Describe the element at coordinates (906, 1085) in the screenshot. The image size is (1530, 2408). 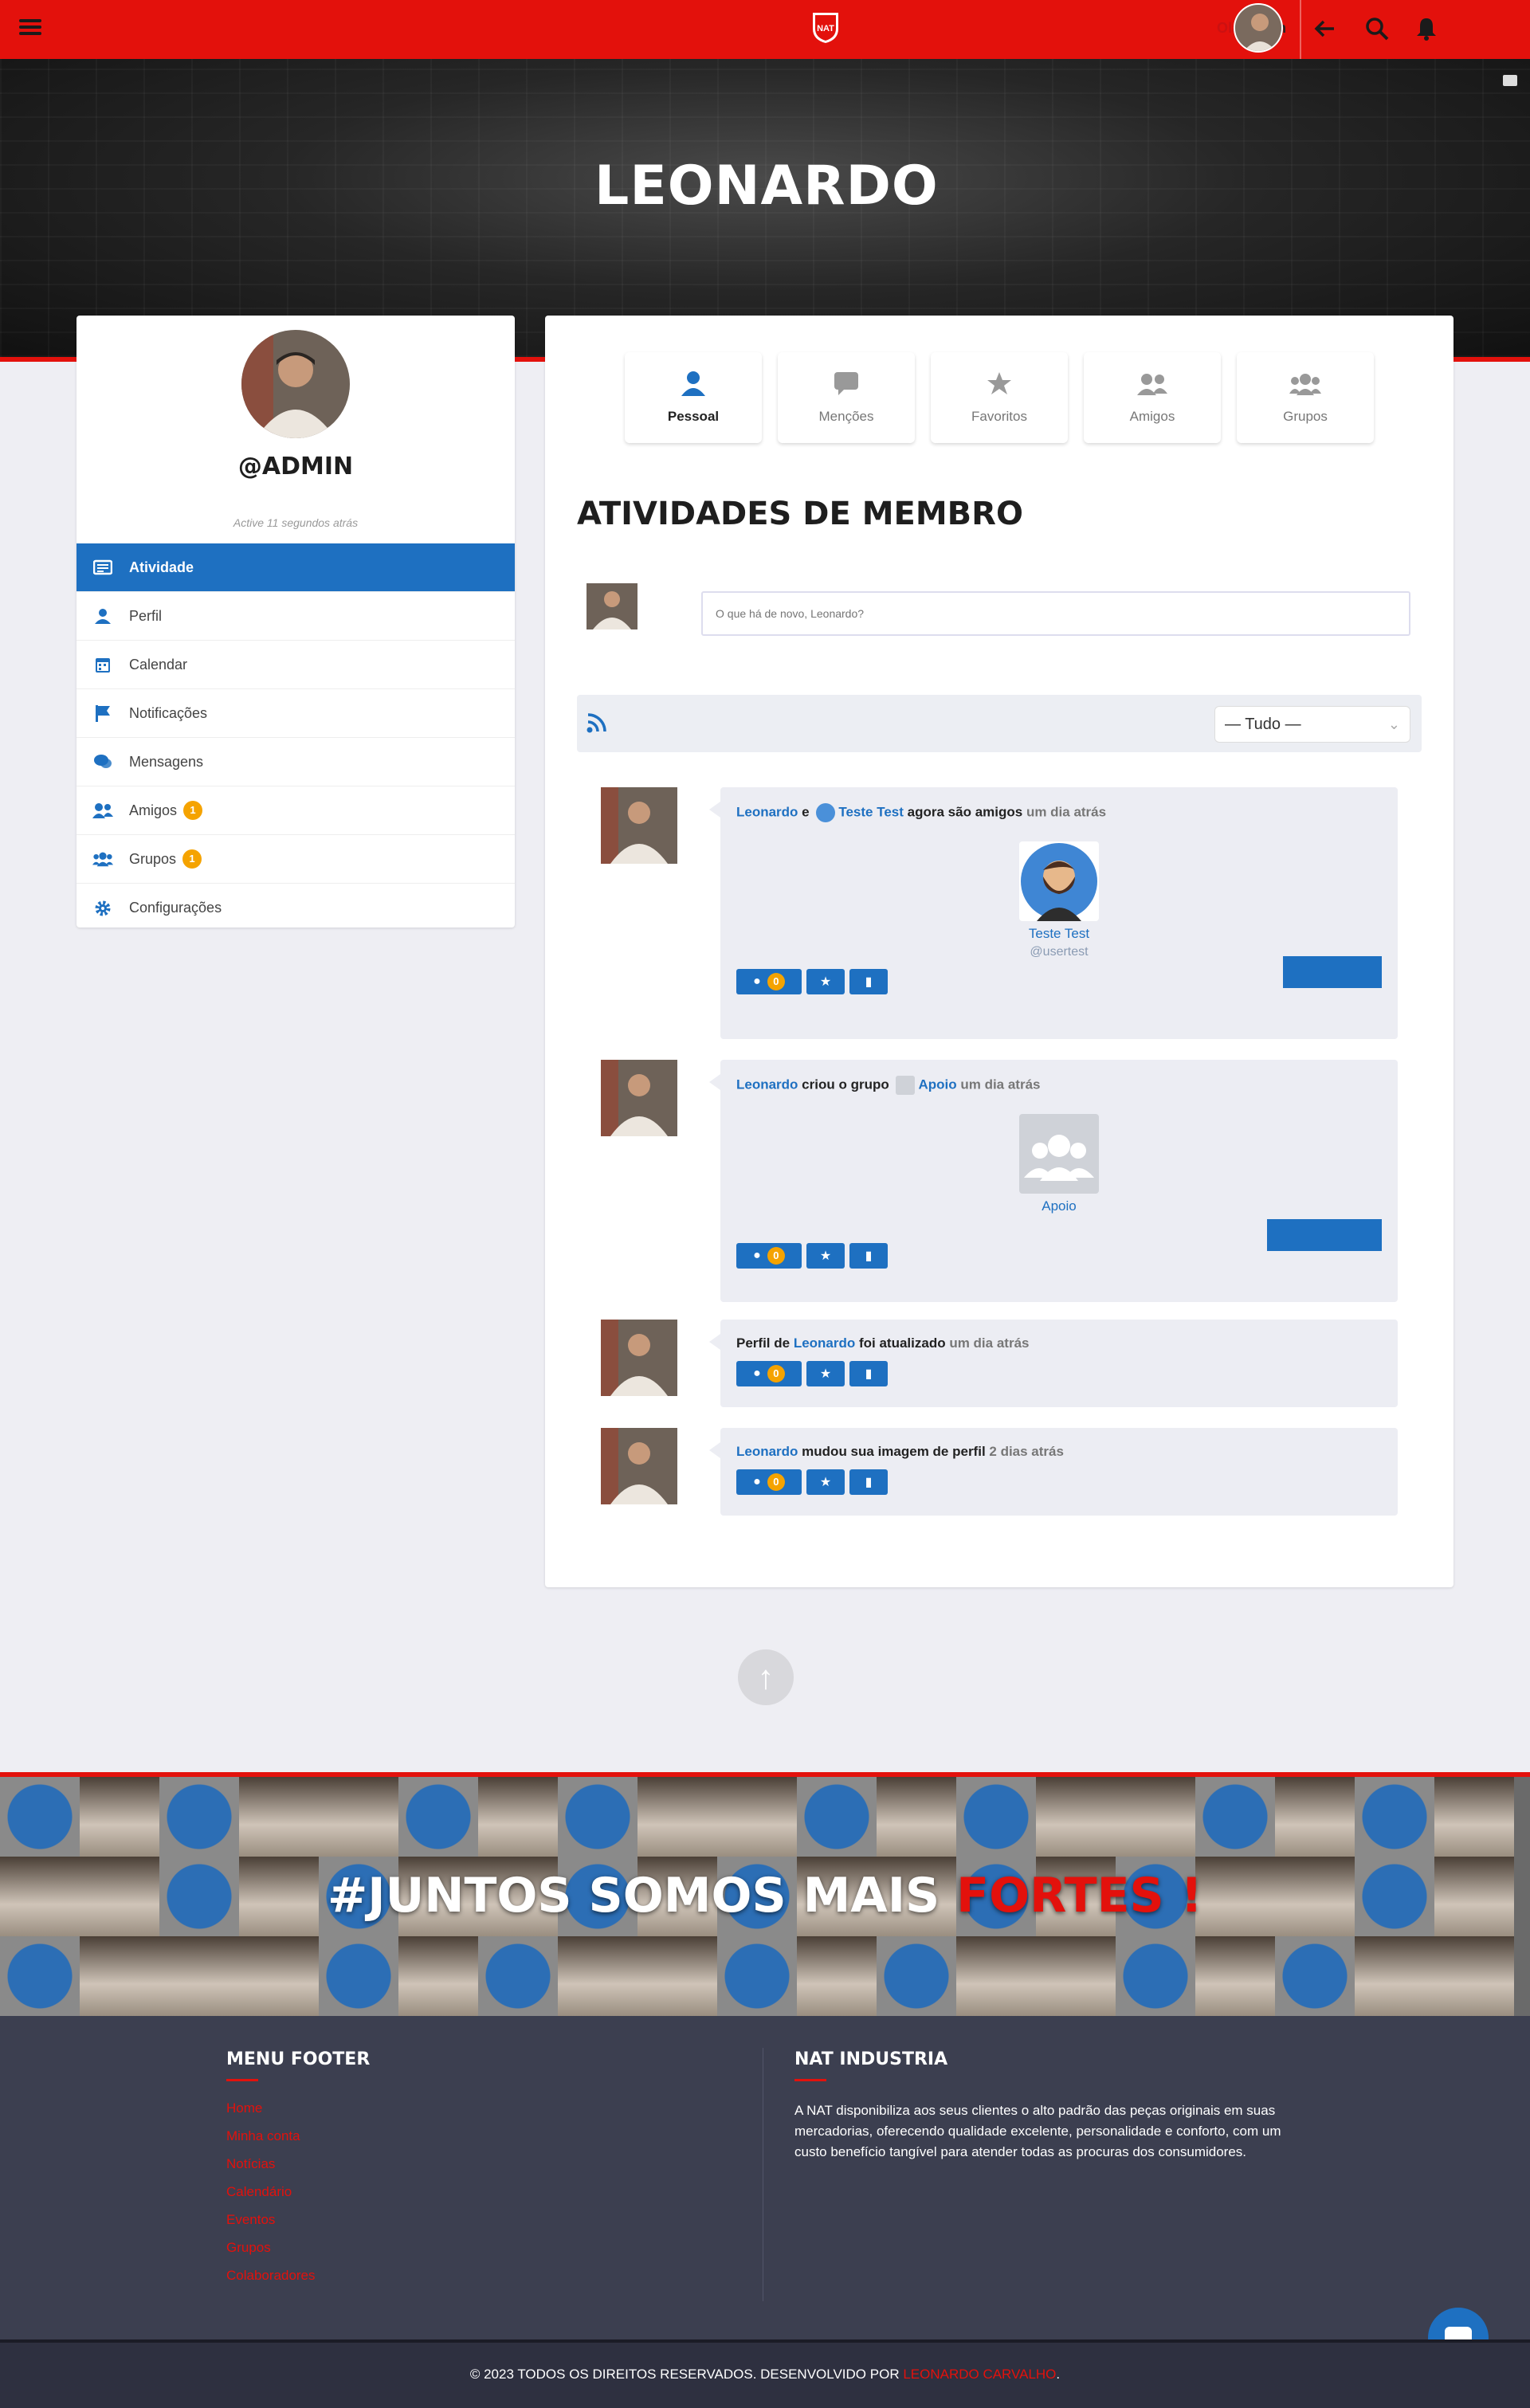
I see `group-mini-avatar` at that location.